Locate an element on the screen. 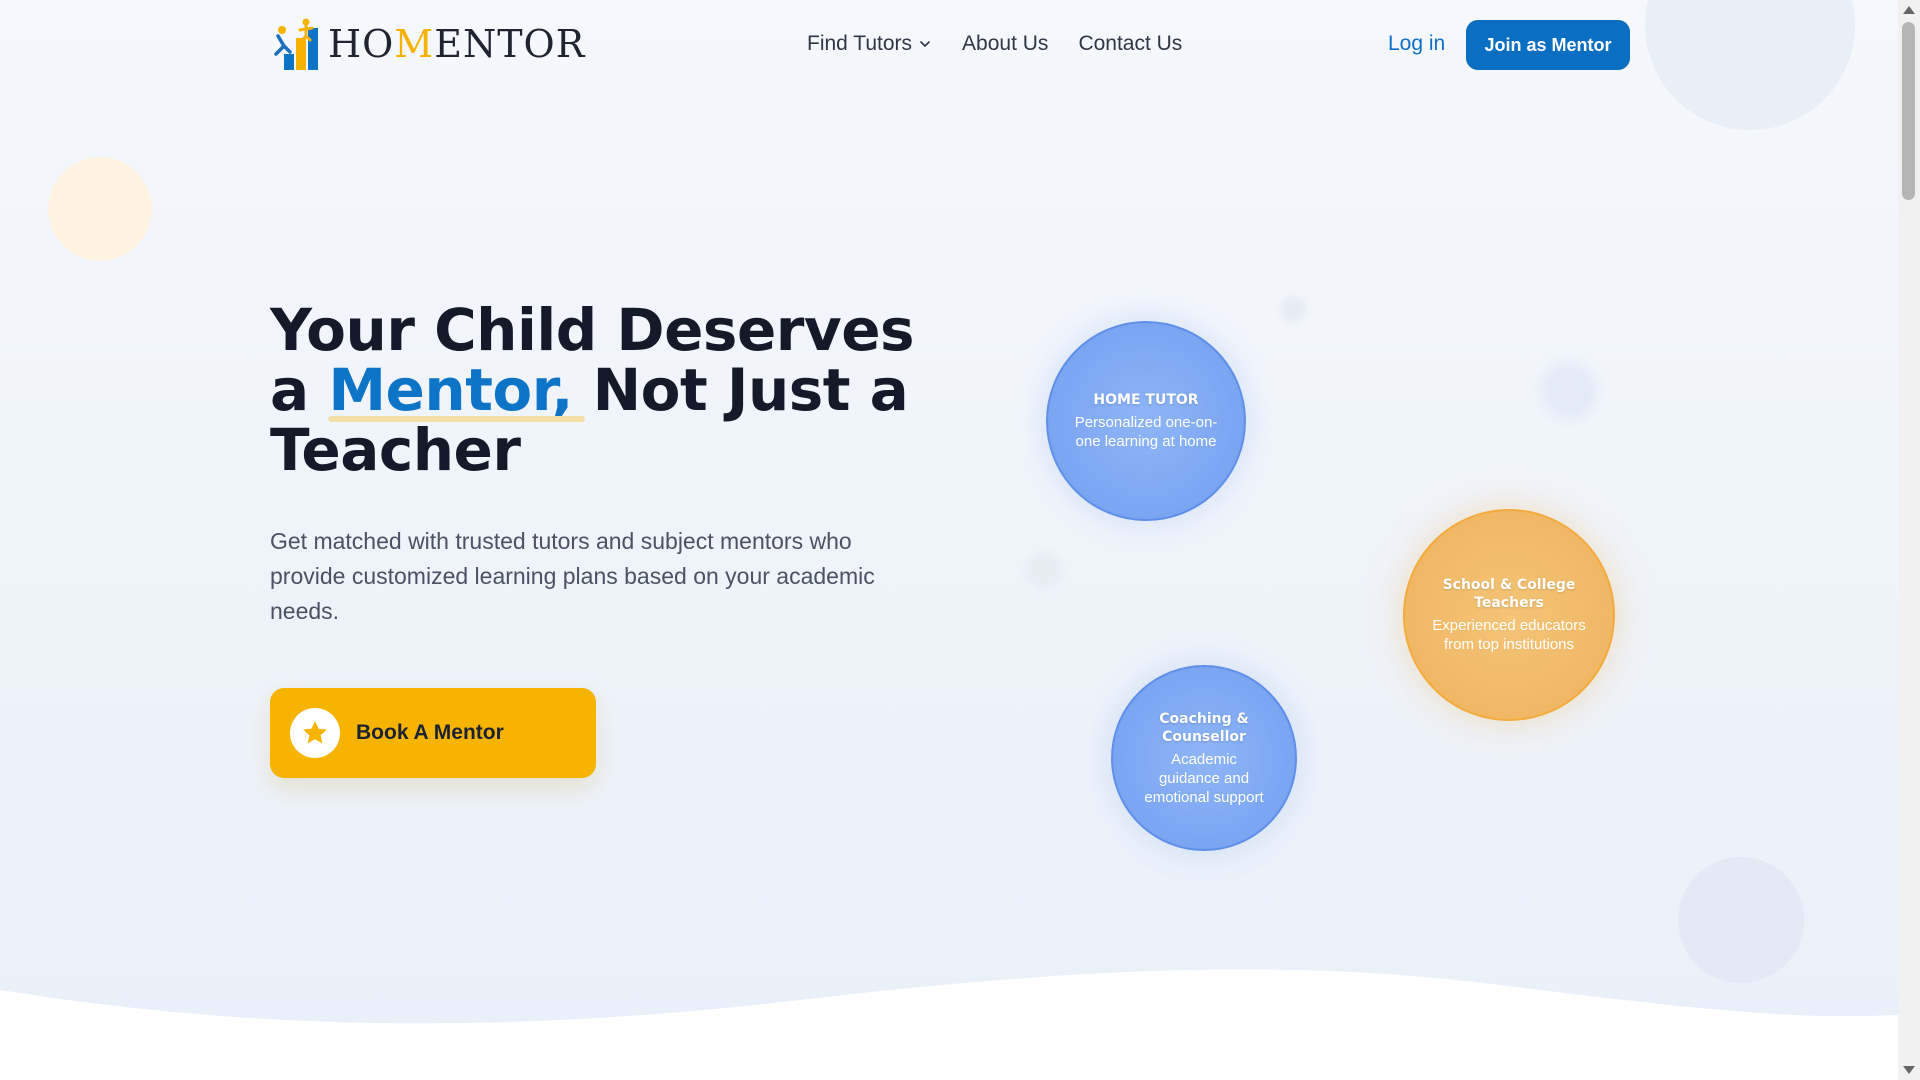 Image resolution: width=1920 pixels, height=1080 pixels. vertical-scrollbar is located at coordinates (1909, 540).